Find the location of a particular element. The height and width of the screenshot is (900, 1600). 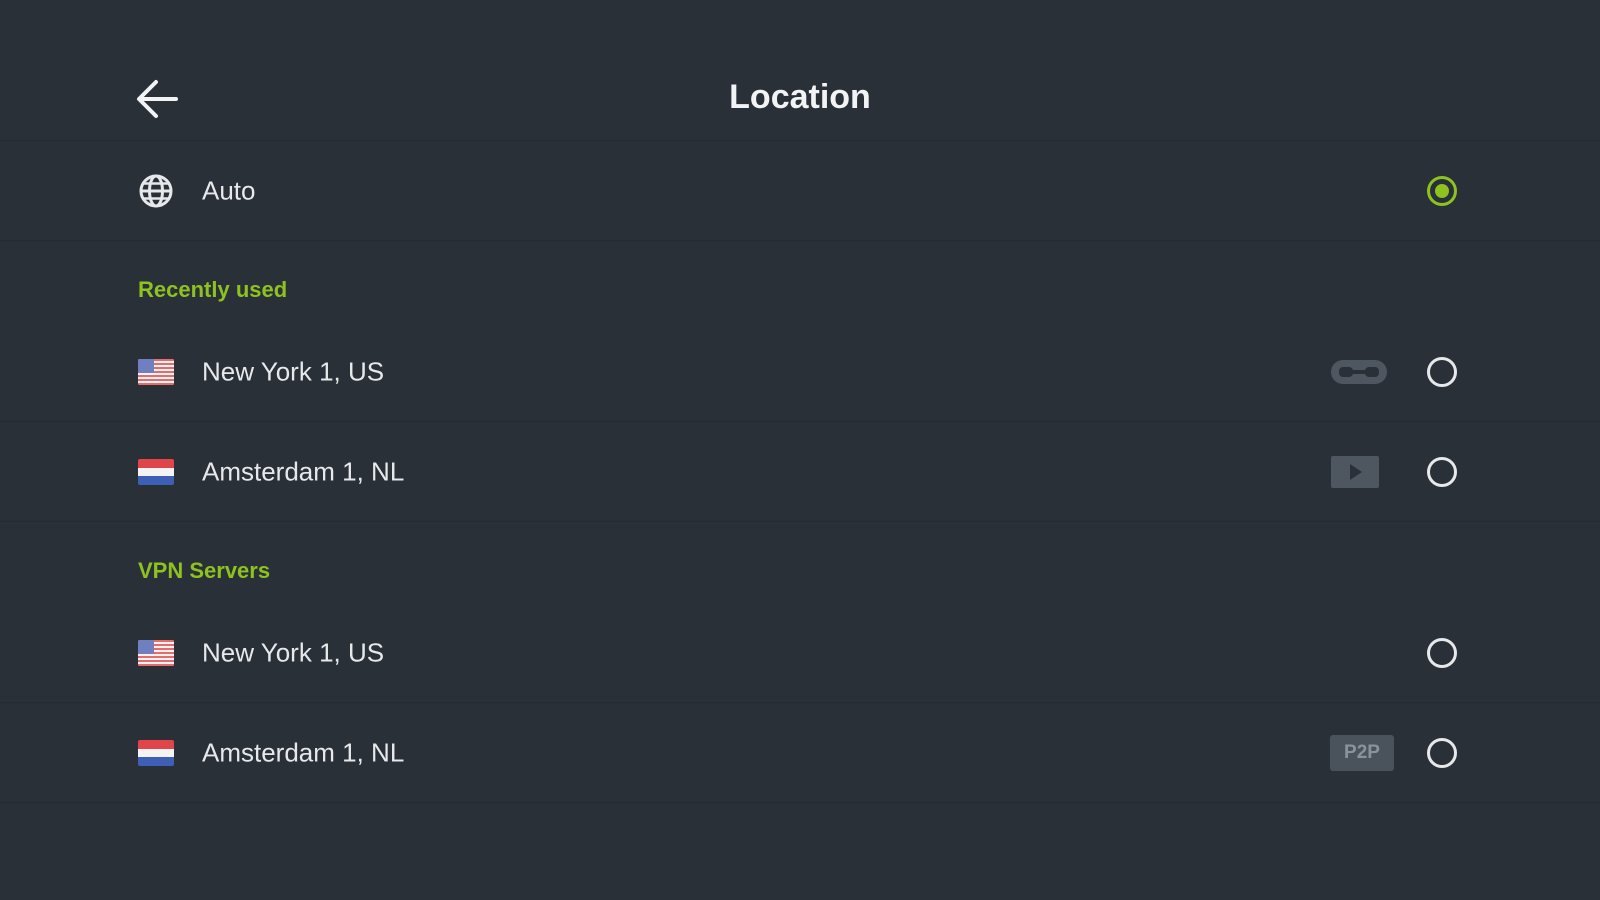

server-row-new-york: New York 1, US is located at coordinates (800, 653).